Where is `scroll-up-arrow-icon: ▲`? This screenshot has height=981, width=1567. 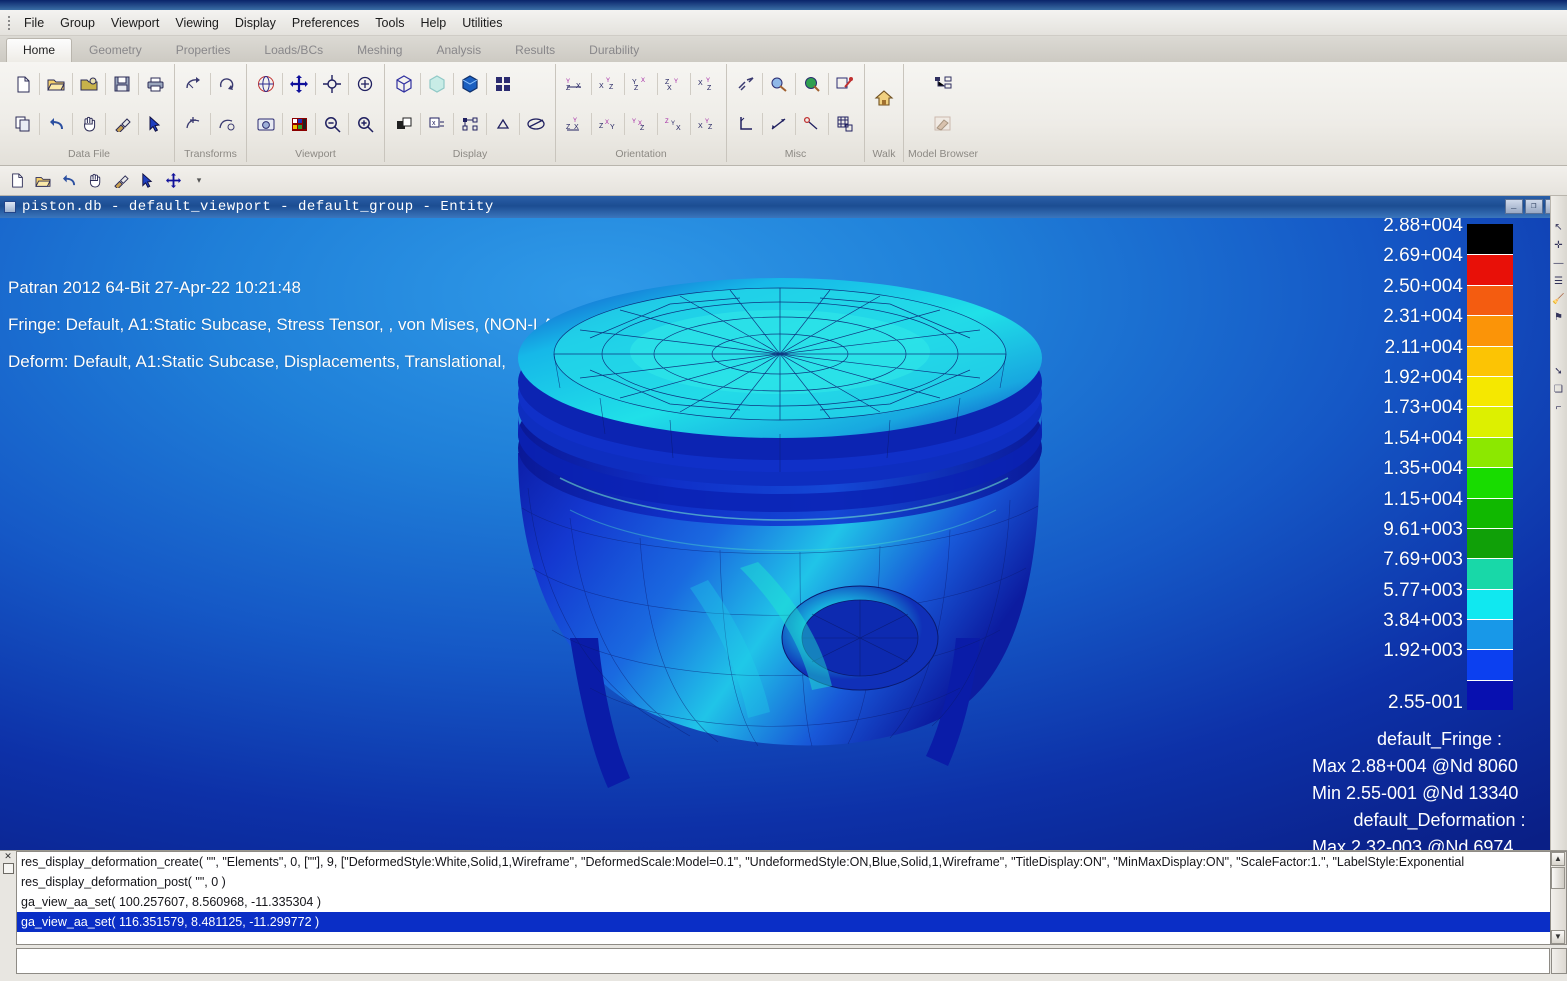 scroll-up-arrow-icon: ▲ is located at coordinates (1558, 859).